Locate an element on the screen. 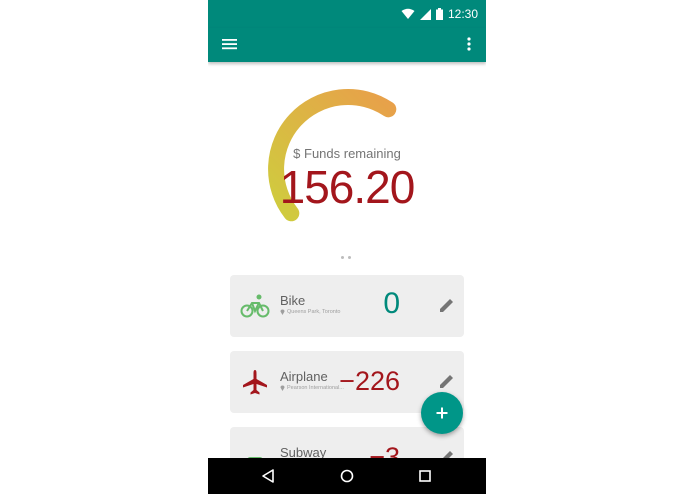 The image size is (695, 494). funds-remaining-label: $ Funds remaining is located at coordinates (347, 153).